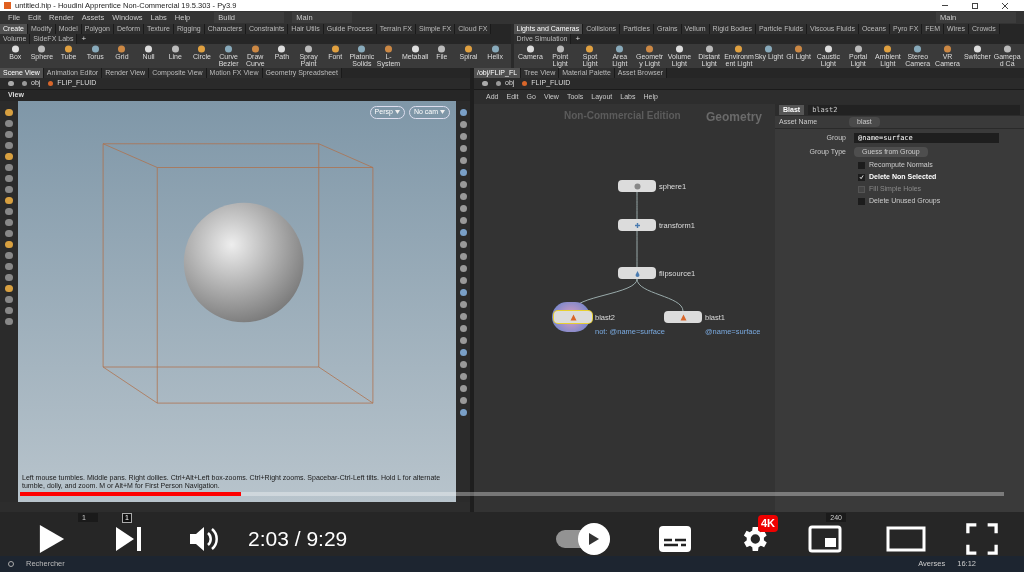 The height and width of the screenshot is (572, 1024). What do you see at coordinates (584, 539) in the screenshot?
I see `autoplay-toggle` at bounding box center [584, 539].